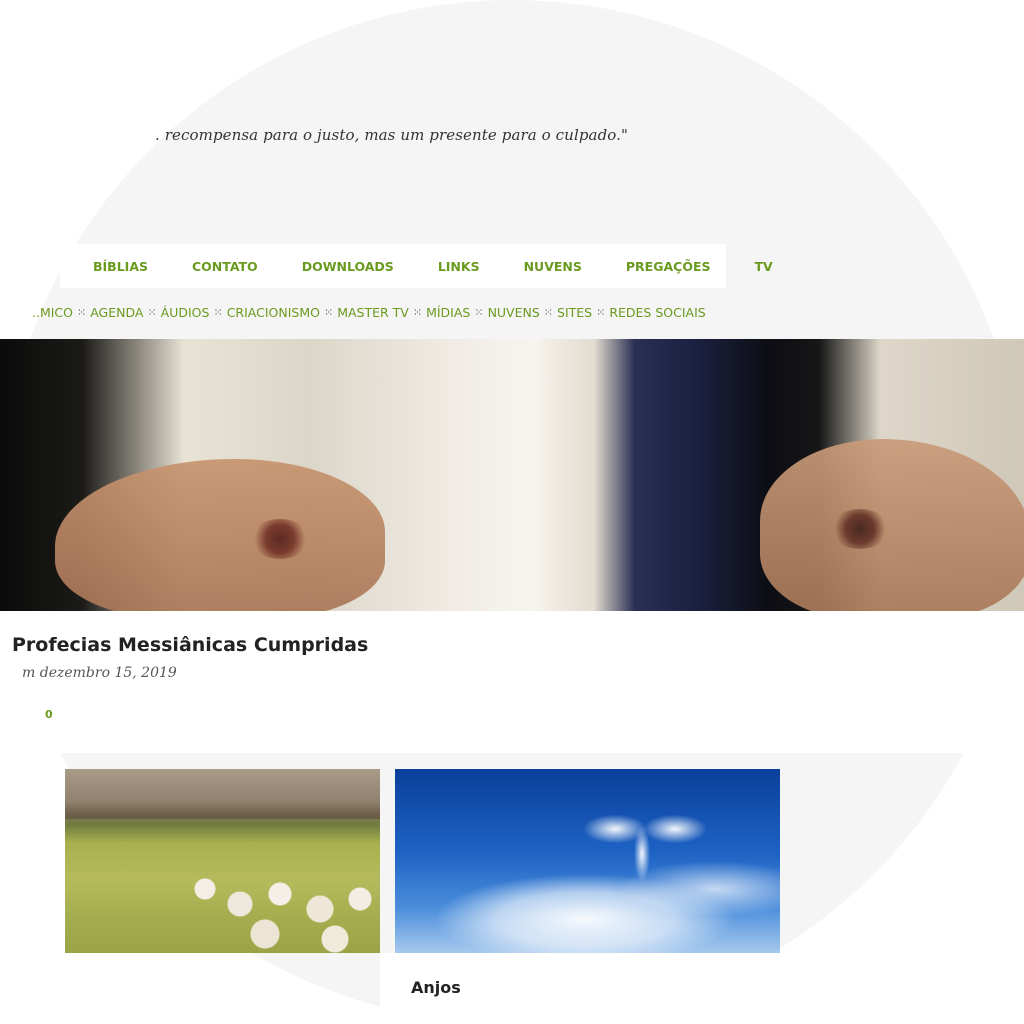 Image resolution: width=1024 pixels, height=1024 pixels. I want to click on submenu-item-agenda: AGENDA, so click(116, 312).